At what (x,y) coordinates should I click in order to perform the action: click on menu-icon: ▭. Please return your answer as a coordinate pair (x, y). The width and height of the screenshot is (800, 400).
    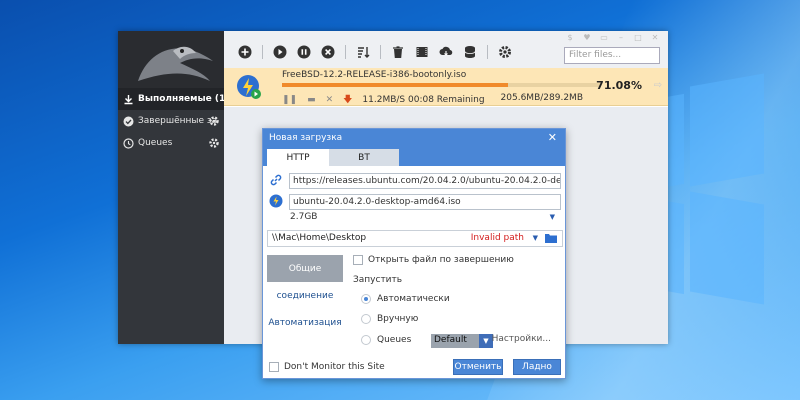
    Looking at the image, I should click on (604, 37).